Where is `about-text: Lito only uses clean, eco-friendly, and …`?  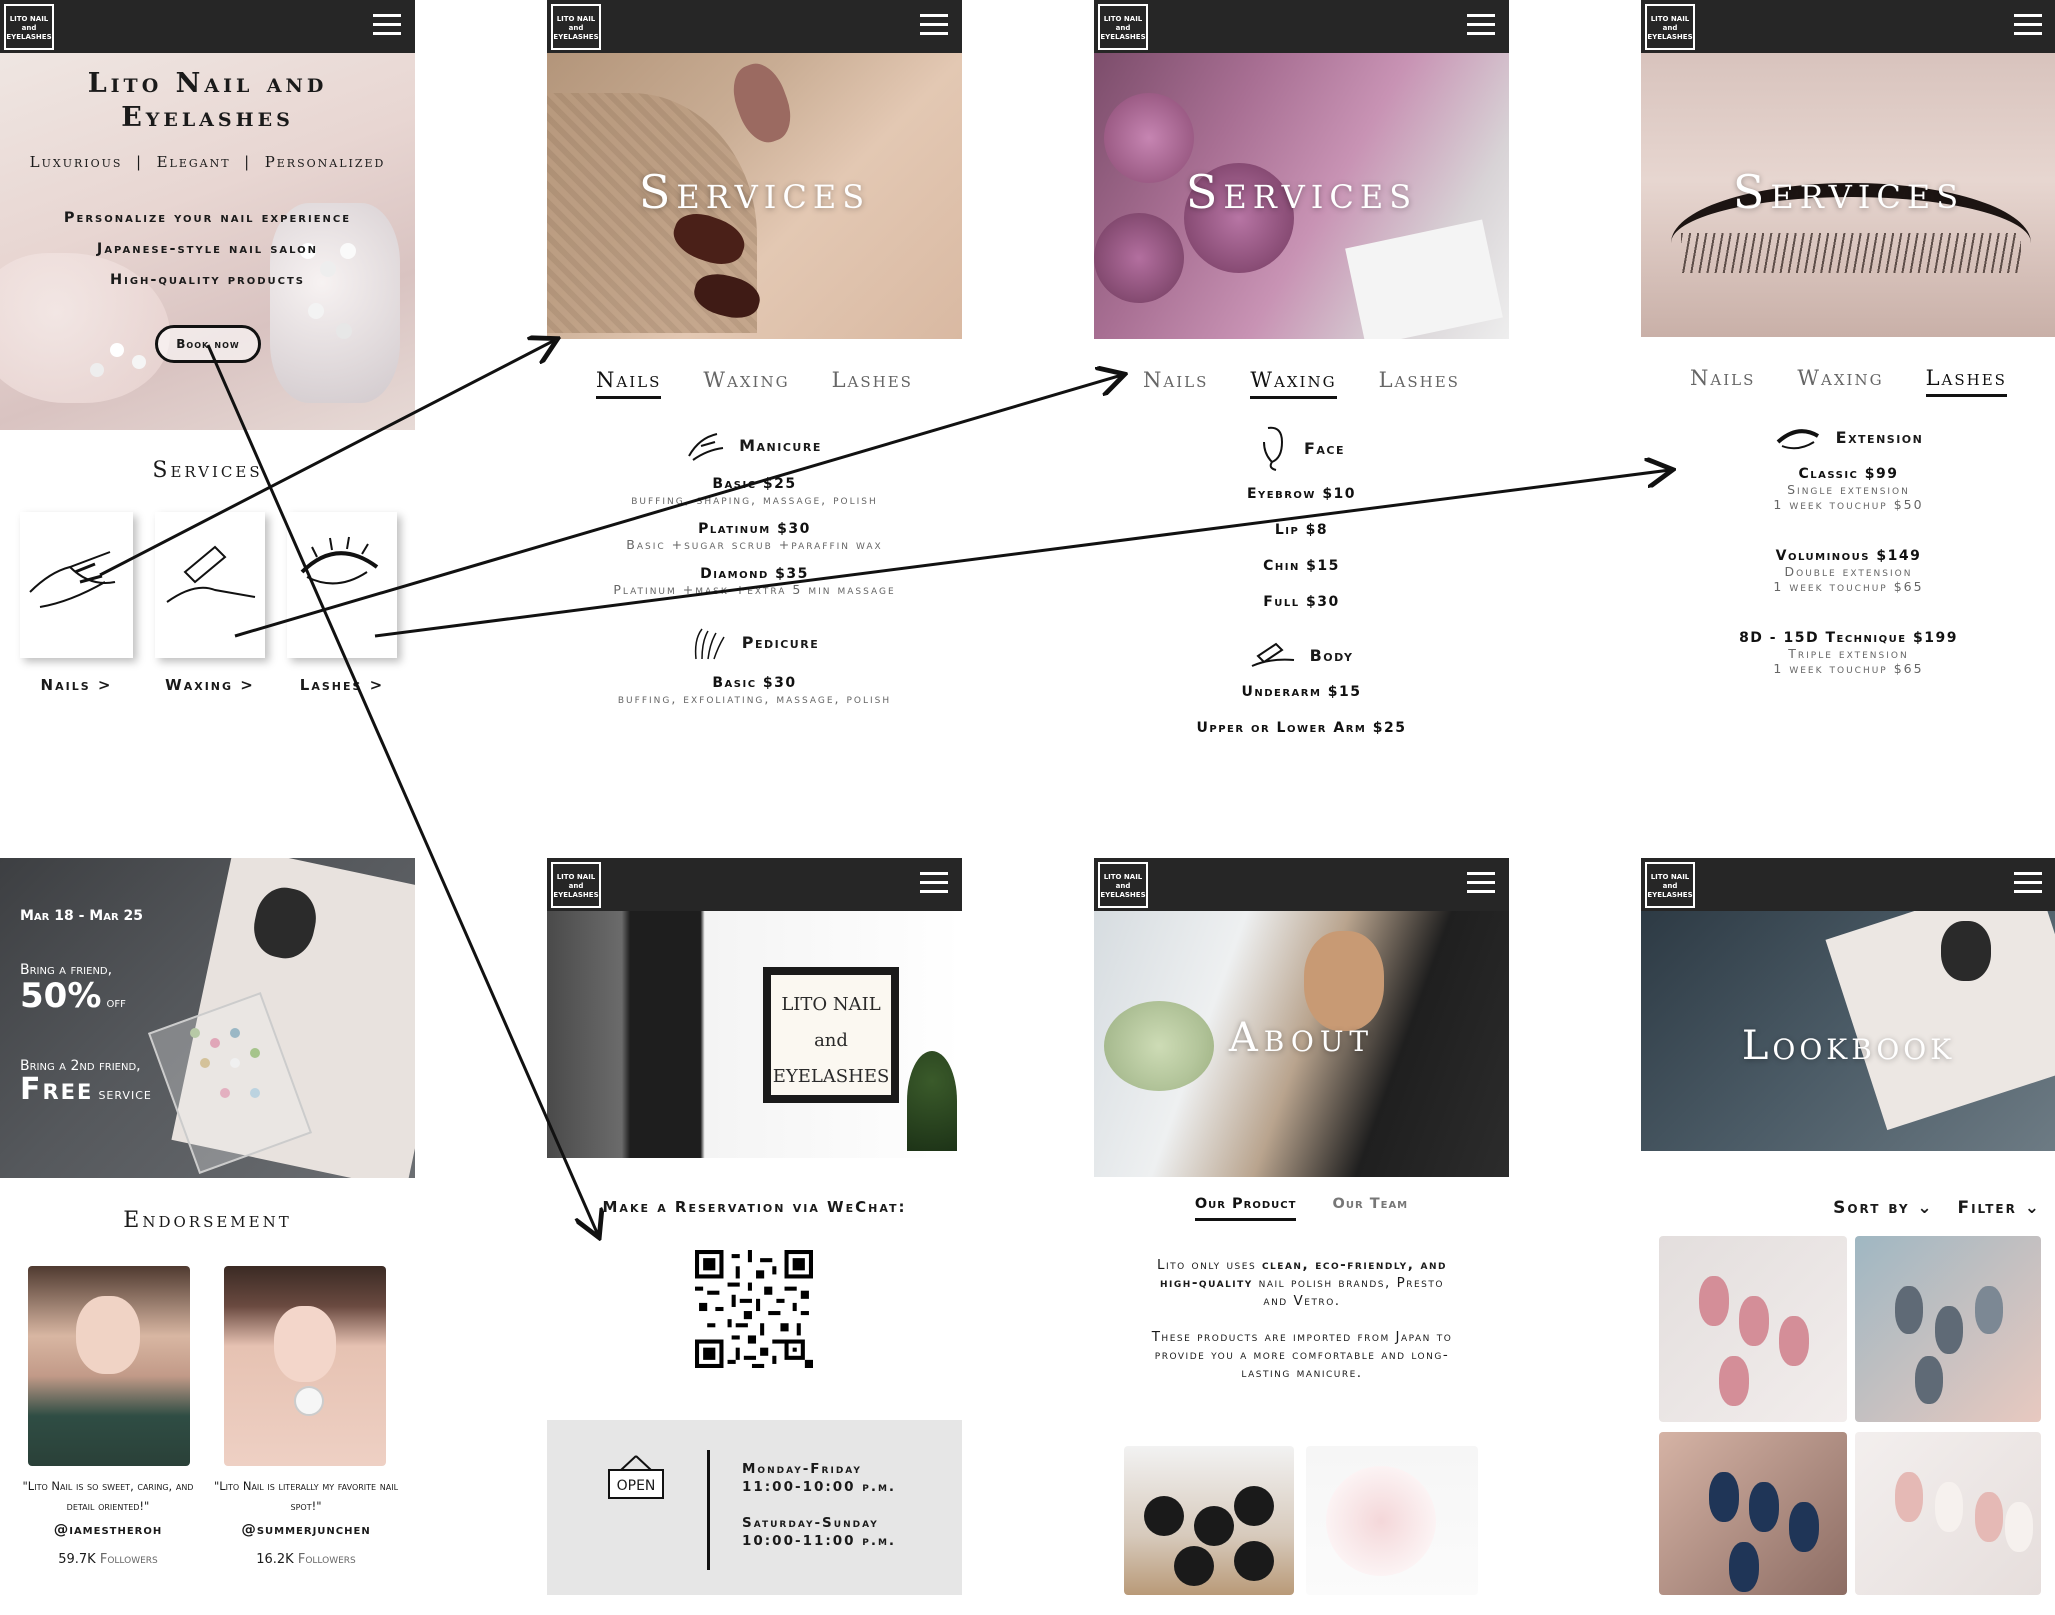
about-text: Lito only uses clean, eco-friendly, and … is located at coordinates (1302, 1319).